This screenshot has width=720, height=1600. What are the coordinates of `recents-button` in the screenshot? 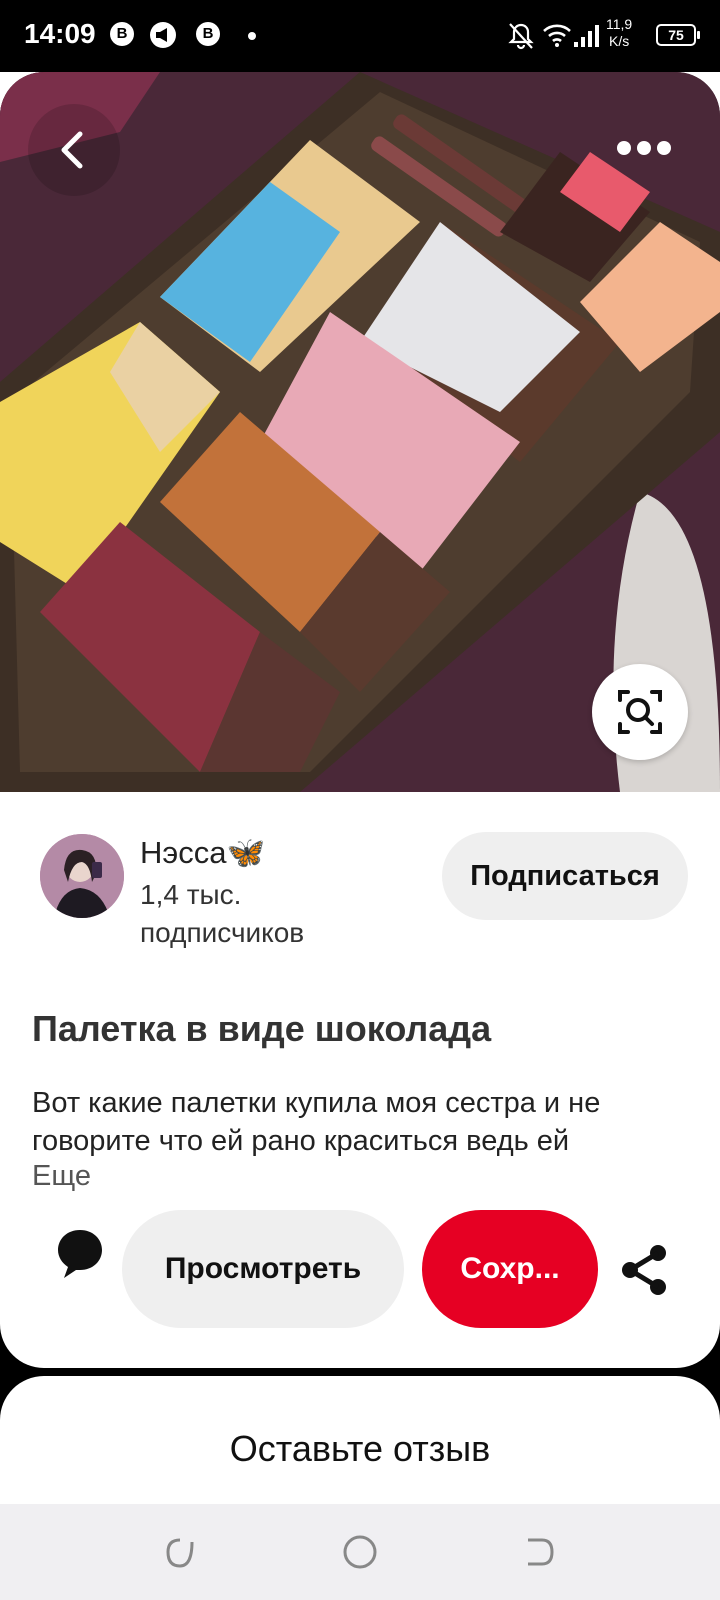 It's located at (180, 1552).